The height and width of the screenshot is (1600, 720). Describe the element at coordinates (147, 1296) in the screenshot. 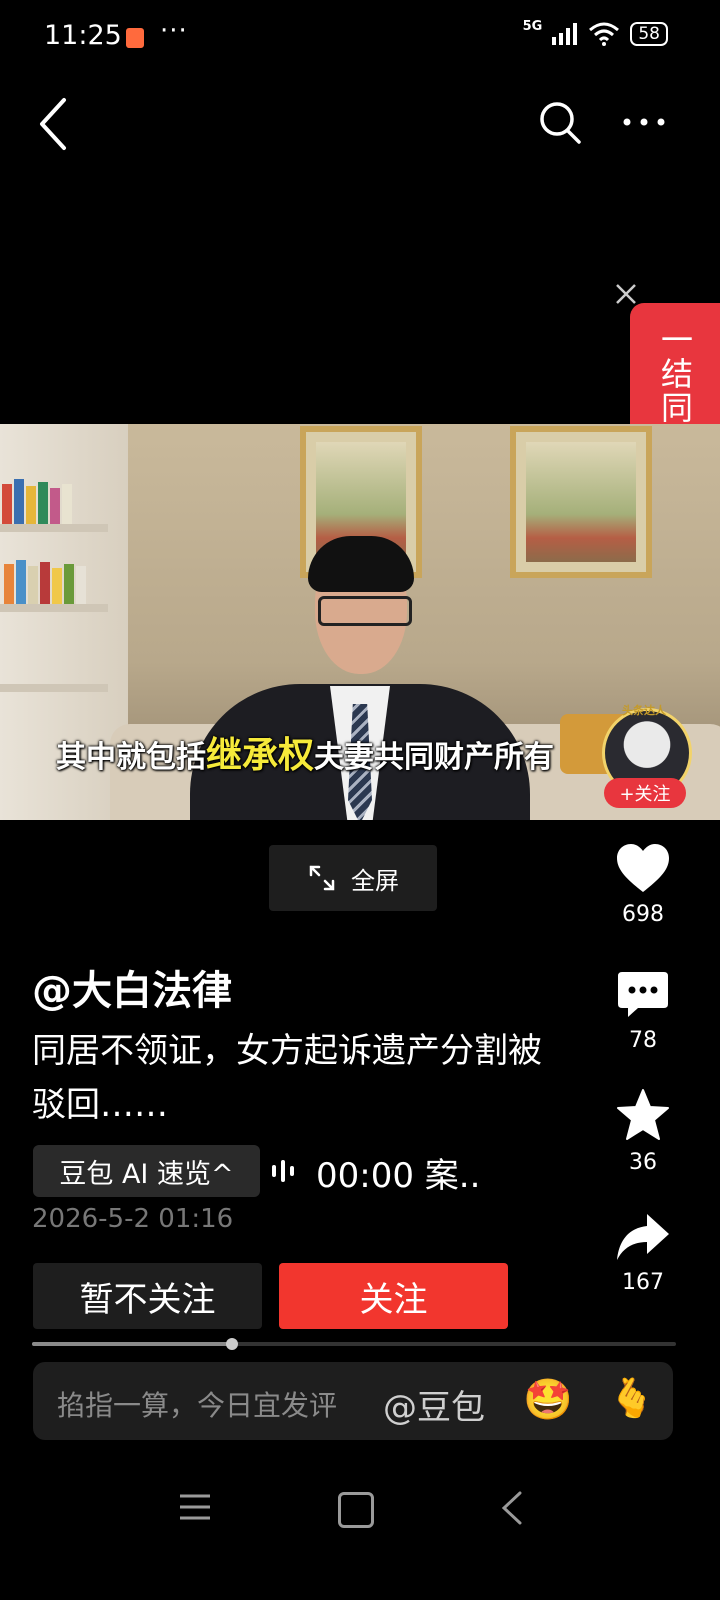

I see `not-follow-button: 暂不关注` at that location.